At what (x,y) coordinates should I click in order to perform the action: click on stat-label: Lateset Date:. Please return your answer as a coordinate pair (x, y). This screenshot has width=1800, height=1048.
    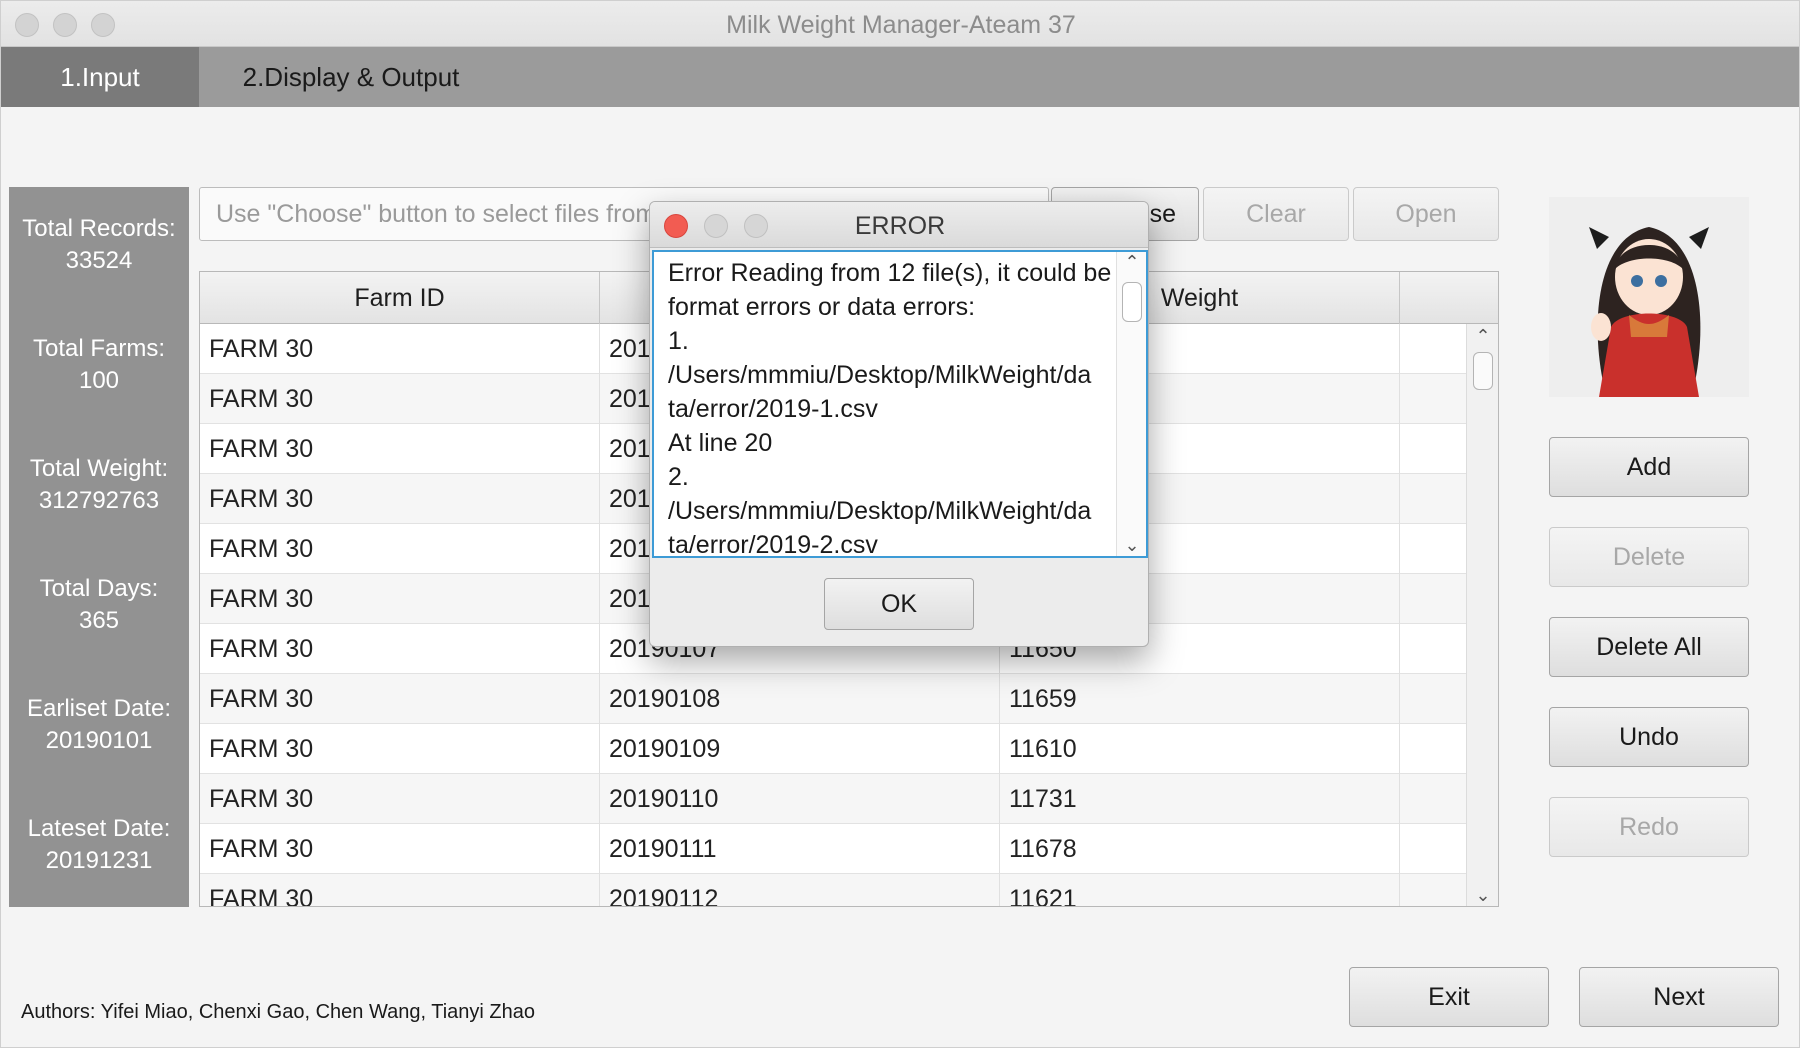
    Looking at the image, I should click on (99, 828).